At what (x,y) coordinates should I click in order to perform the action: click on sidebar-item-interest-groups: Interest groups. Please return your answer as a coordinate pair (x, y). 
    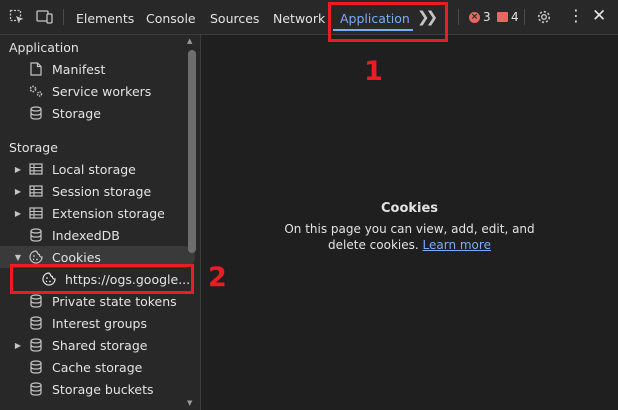
    Looking at the image, I should click on (100, 323).